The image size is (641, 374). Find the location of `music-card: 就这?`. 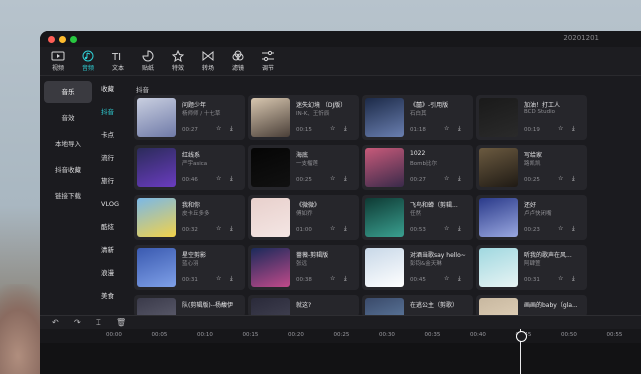

music-card: 就这? is located at coordinates (303, 316).